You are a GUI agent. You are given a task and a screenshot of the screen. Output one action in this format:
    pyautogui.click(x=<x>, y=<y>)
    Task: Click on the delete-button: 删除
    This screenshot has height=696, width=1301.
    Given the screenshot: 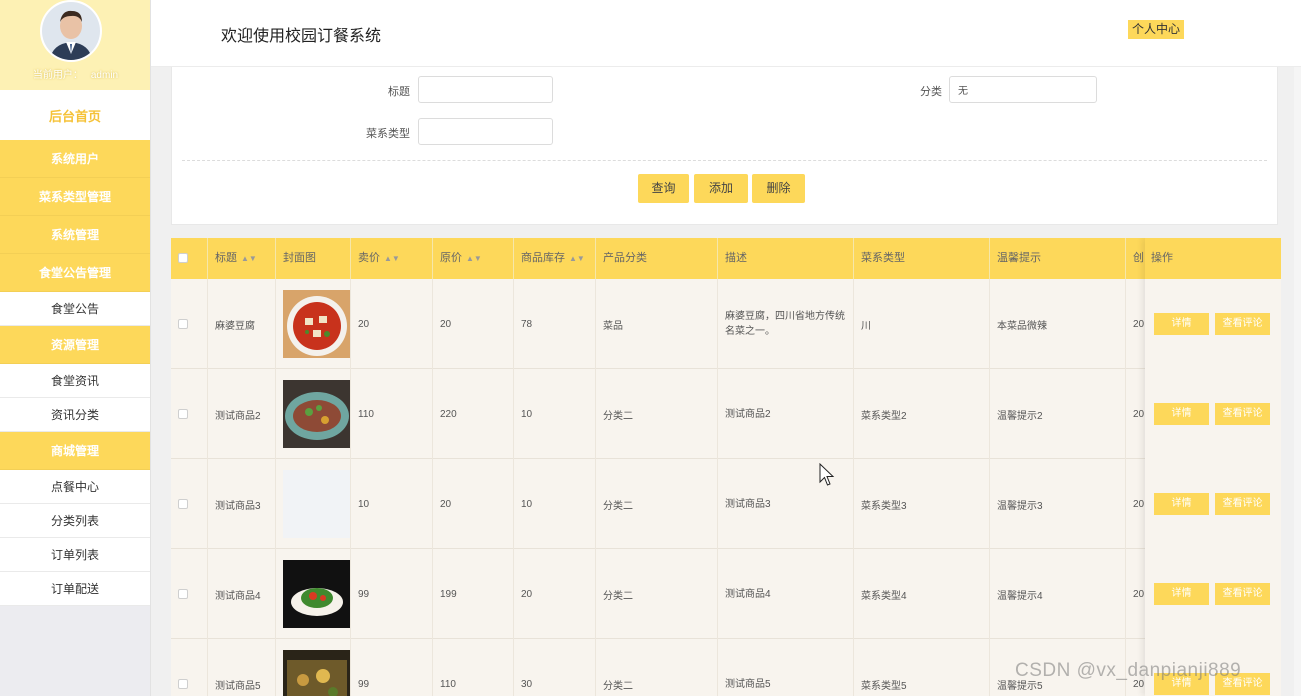 What is the action you would take?
    pyautogui.click(x=778, y=188)
    